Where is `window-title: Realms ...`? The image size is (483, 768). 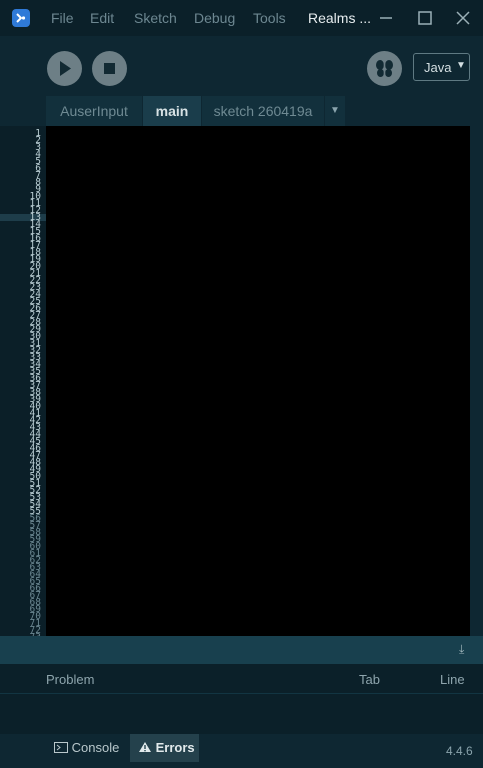 window-title: Realms ... is located at coordinates (340, 18).